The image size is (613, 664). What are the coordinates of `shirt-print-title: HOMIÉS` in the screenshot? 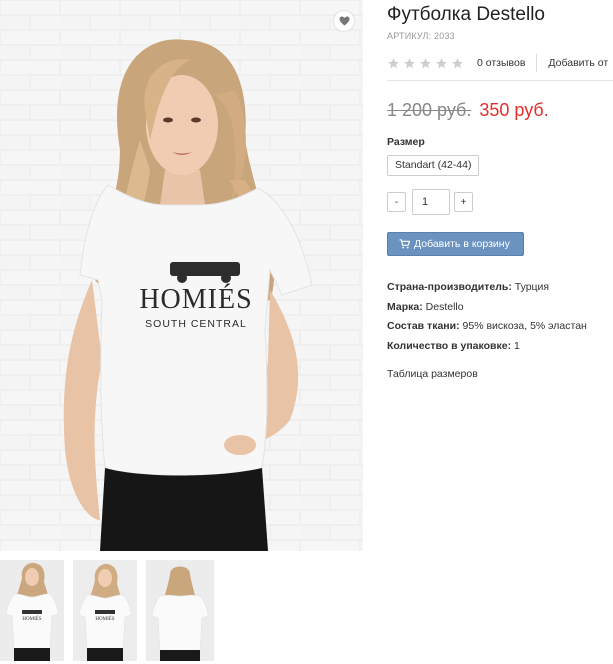 It's located at (195, 299).